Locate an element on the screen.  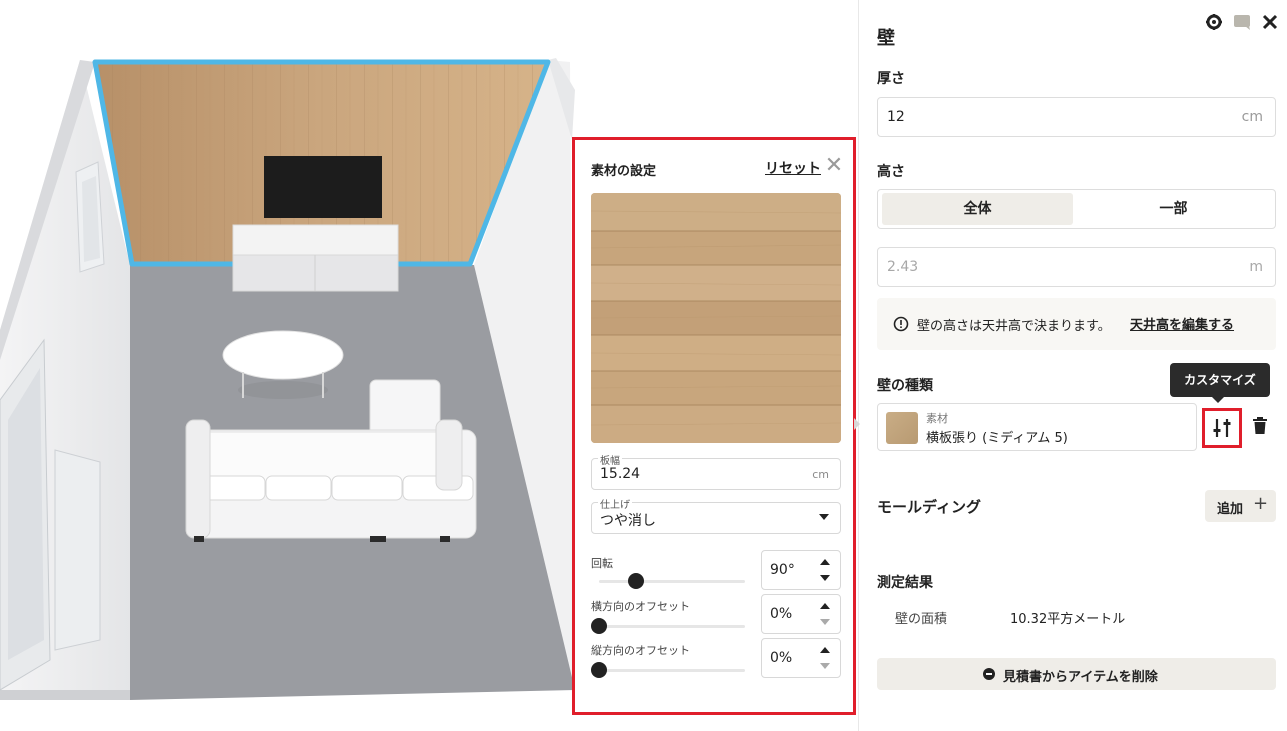
molding-label: モールディング is located at coordinates (929, 507).